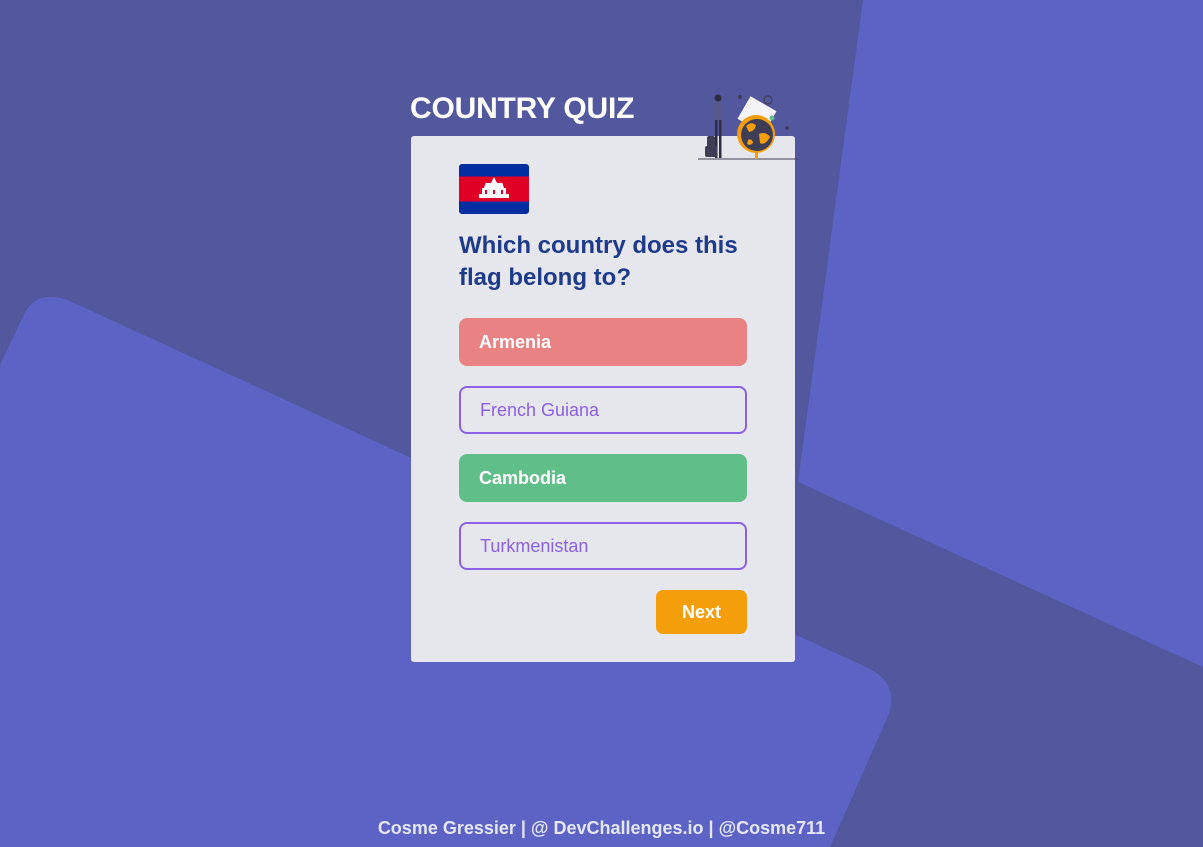  What do you see at coordinates (523, 477) in the screenshot?
I see `answer-option-label: Cambodia` at bounding box center [523, 477].